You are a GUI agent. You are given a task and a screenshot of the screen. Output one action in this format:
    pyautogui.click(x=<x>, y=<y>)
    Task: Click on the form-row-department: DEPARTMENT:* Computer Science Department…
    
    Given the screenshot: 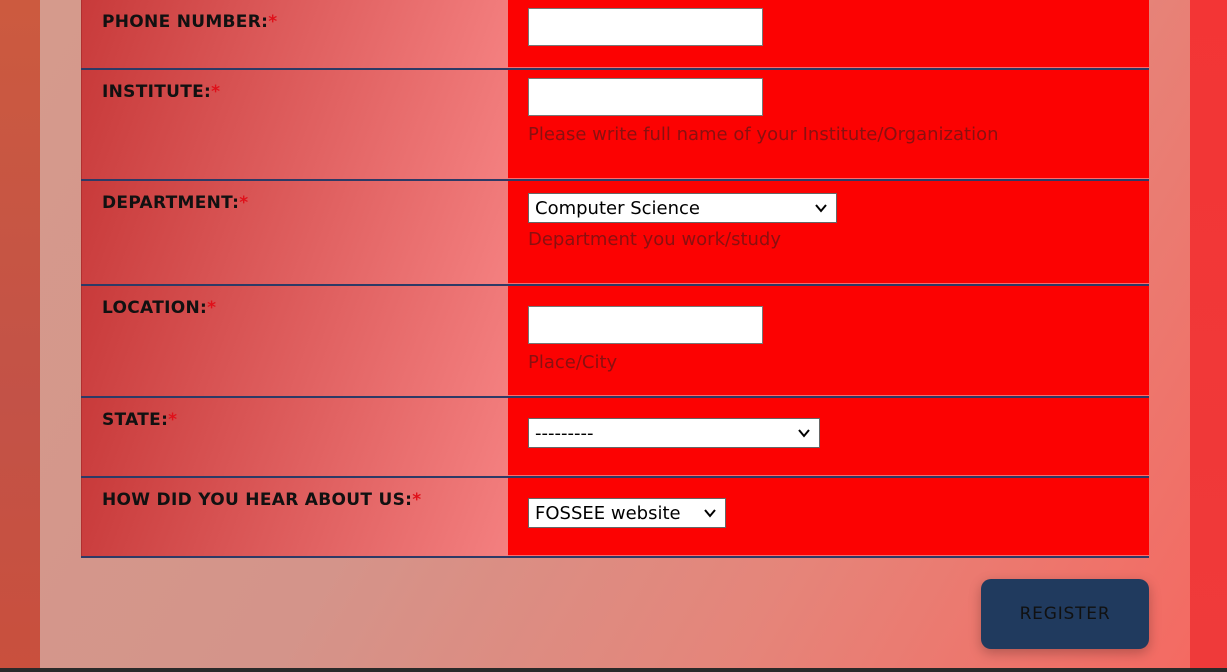 What is the action you would take?
    pyautogui.click(x=615, y=233)
    